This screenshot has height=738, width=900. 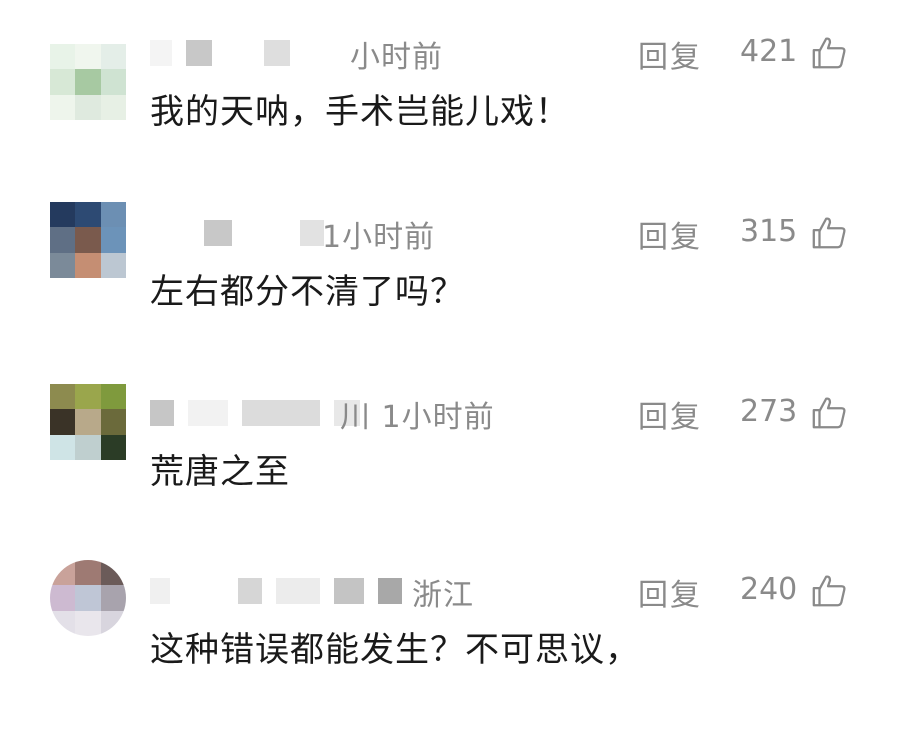 I want to click on comment-text: 这种错误都能发生？不可思议，, so click(x=395, y=650).